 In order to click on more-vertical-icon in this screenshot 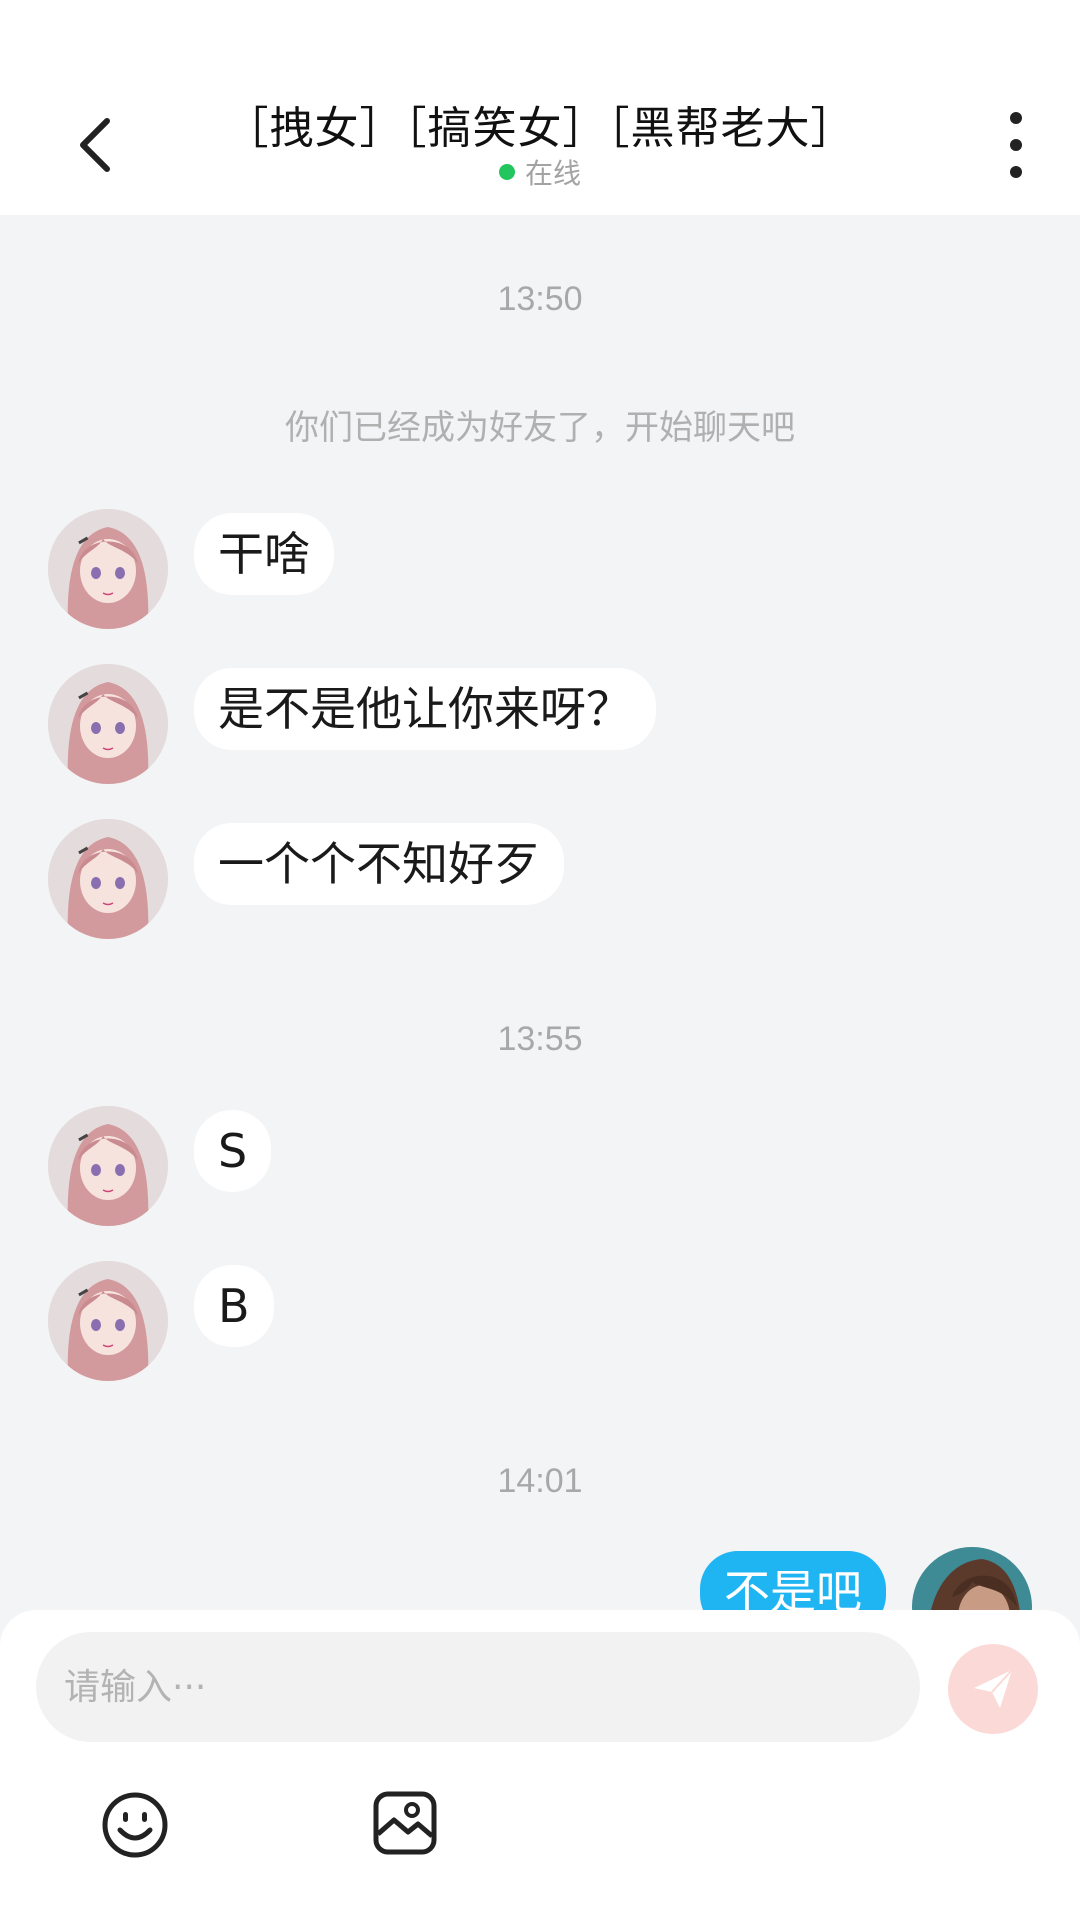, I will do `click(1016, 118)`.